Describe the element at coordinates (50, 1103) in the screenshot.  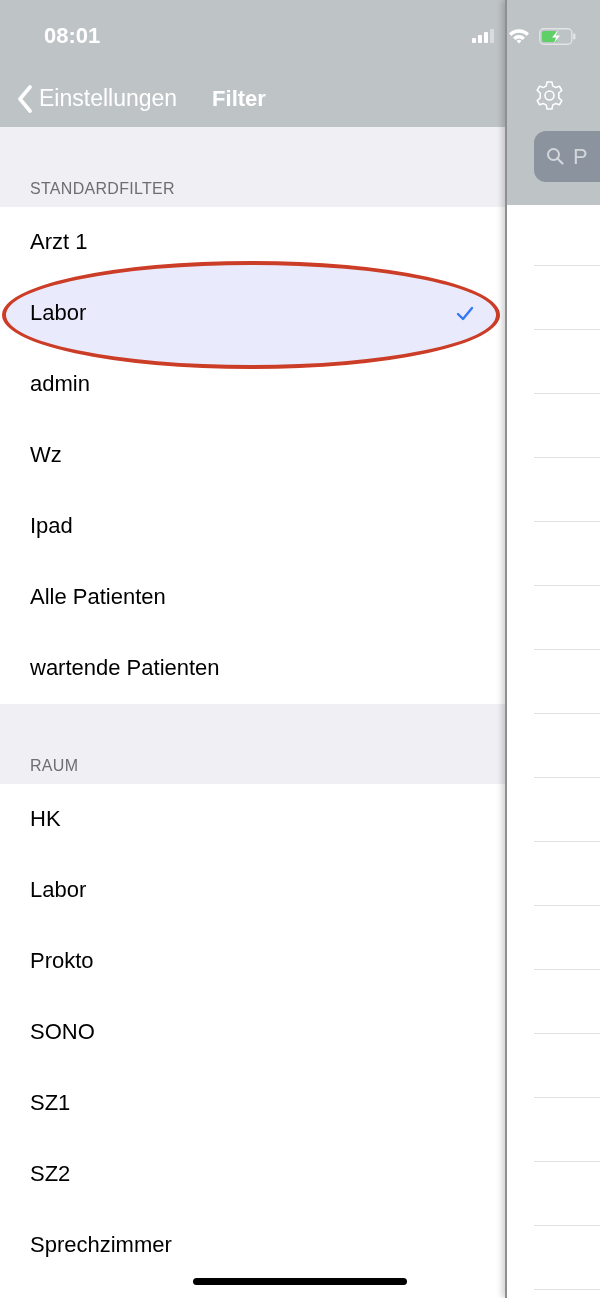
I see `filter-item: SZ1` at that location.